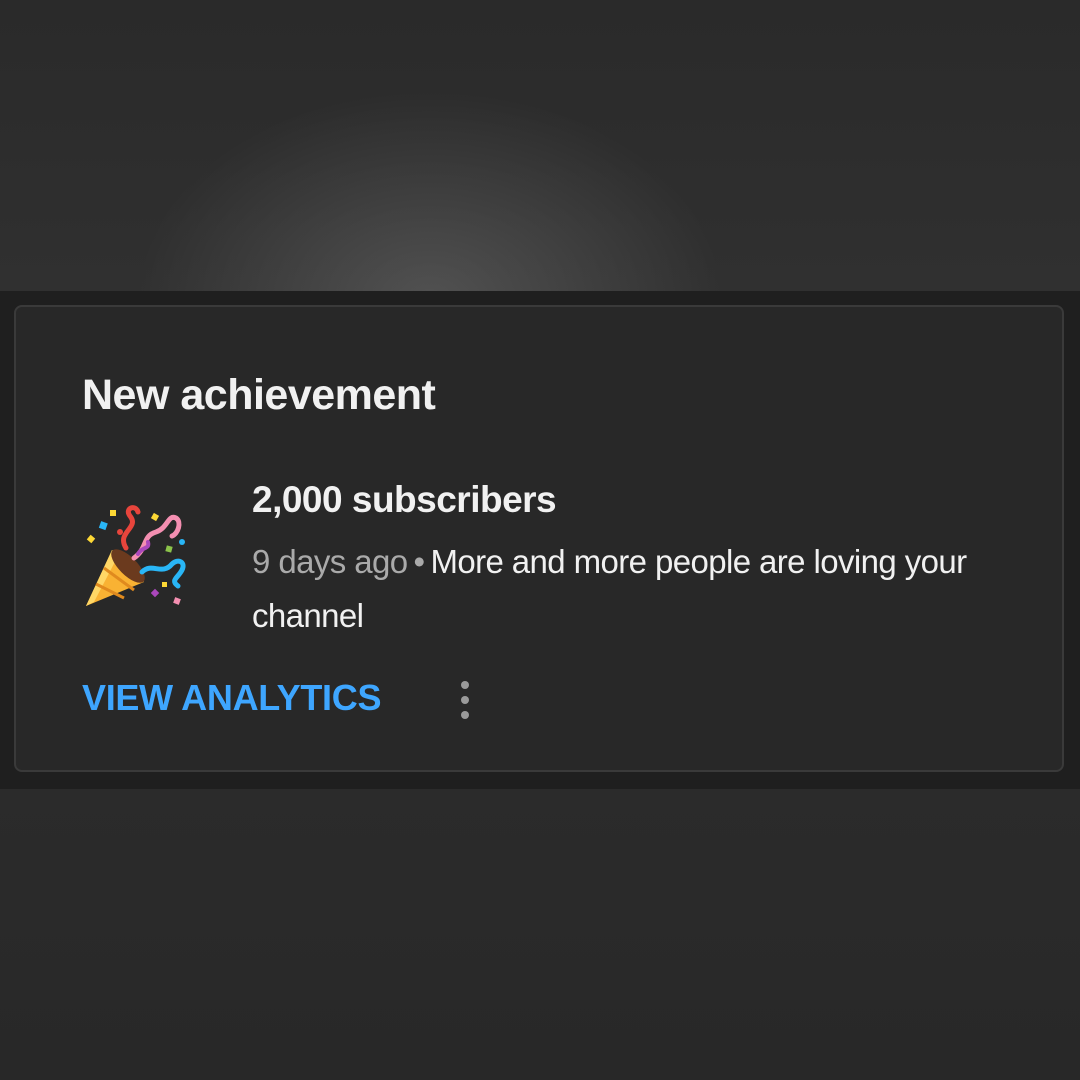 The image size is (1080, 1080). I want to click on party-popper-icon, so click(137, 557).